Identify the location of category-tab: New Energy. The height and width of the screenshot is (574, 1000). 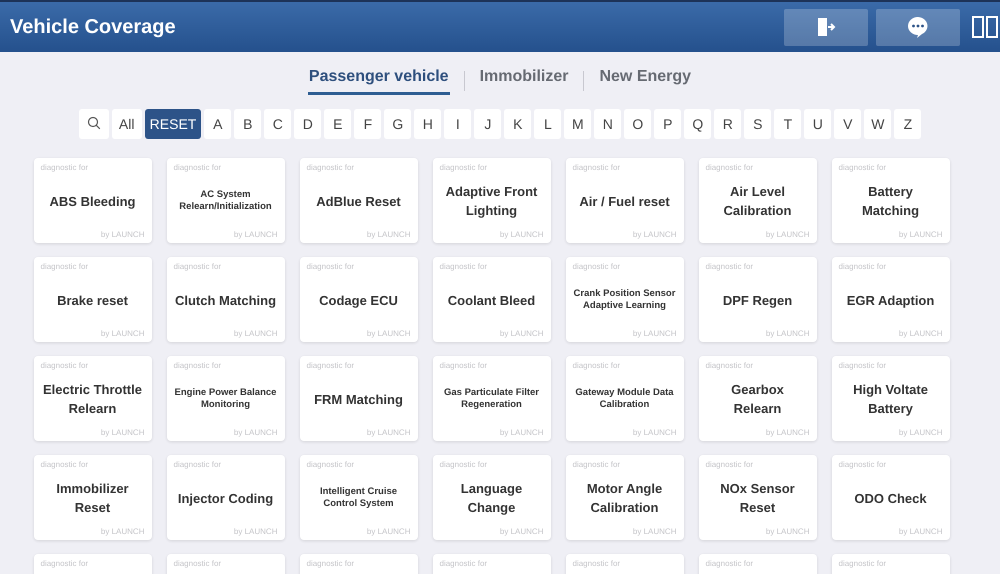
(645, 80).